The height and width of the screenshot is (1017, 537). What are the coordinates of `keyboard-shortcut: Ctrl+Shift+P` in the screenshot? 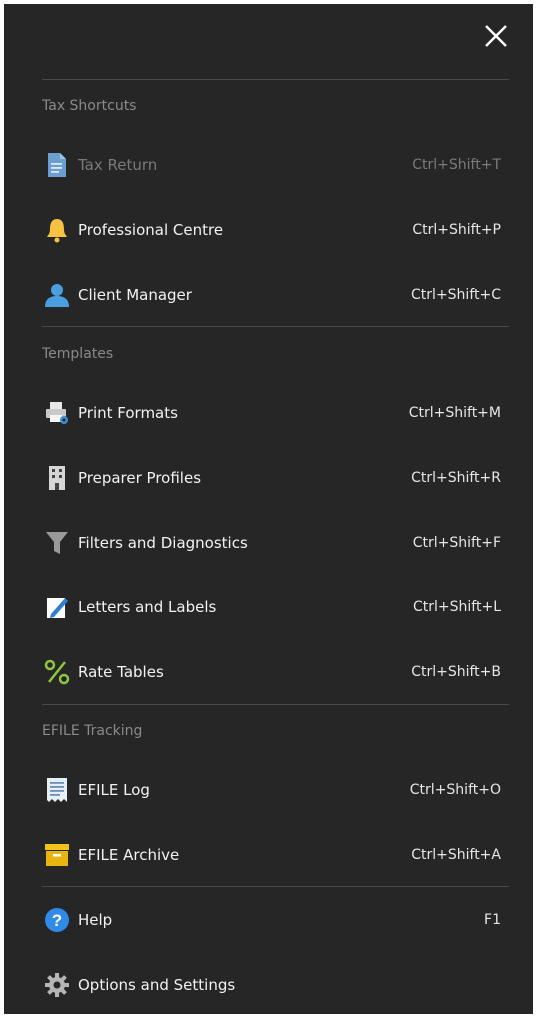 It's located at (456, 230).